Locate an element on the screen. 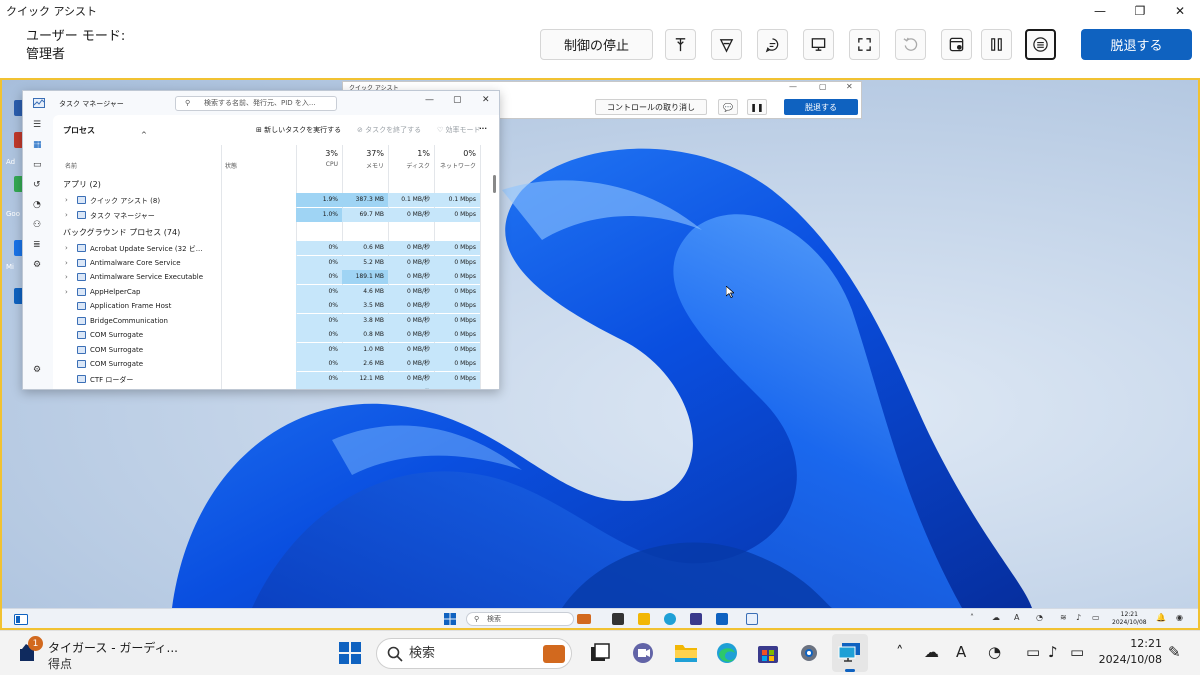 This screenshot has height=675, width=1200. end-task-button: ⊘ タスクを終了する is located at coordinates (389, 130).